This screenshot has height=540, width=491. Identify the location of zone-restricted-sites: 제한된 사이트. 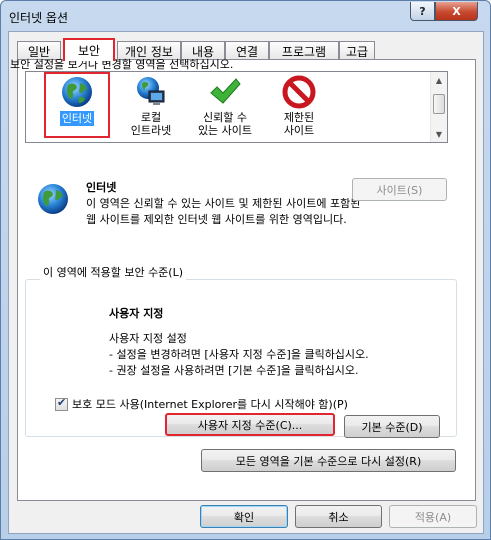
(299, 107).